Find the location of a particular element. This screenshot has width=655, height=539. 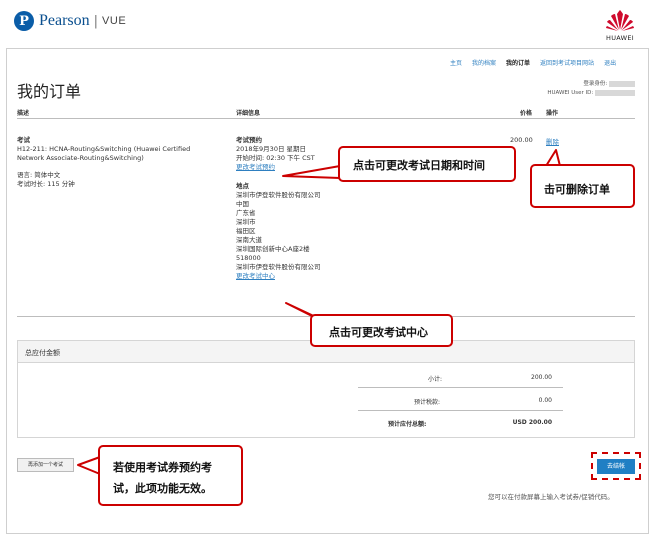

callout-pointer-time is located at coordinates (311, 172).